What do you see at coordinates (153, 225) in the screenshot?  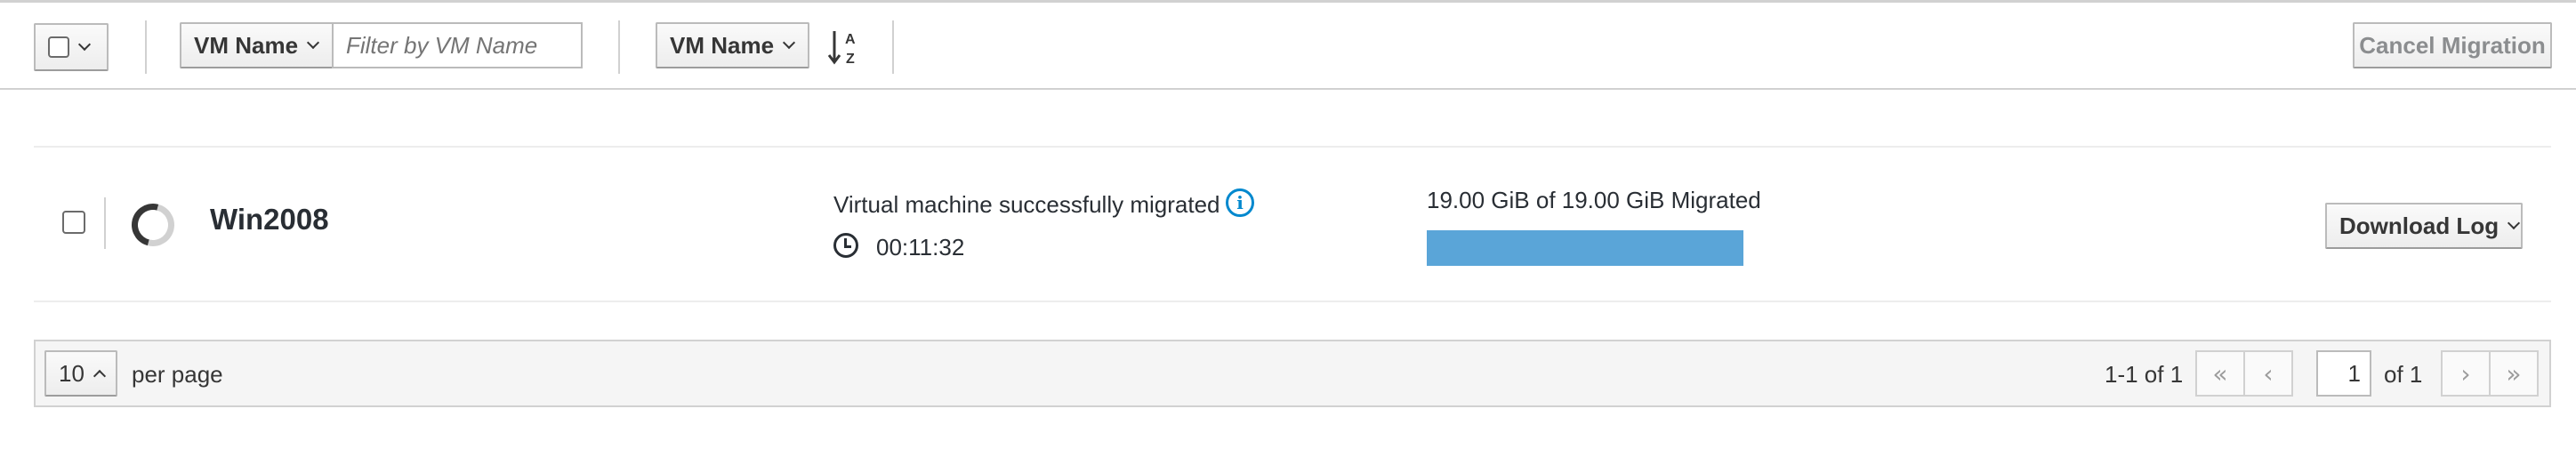 I see `status-spinner-icon` at bounding box center [153, 225].